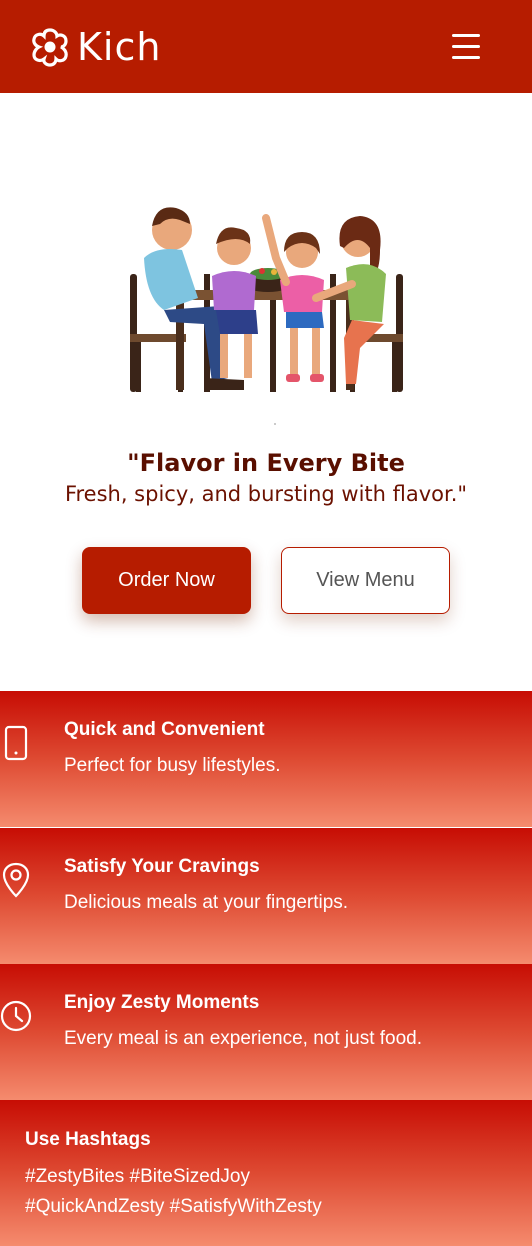 This screenshot has height=1246, width=532. What do you see at coordinates (119, 47) in the screenshot?
I see `brand-name: Kich` at bounding box center [119, 47].